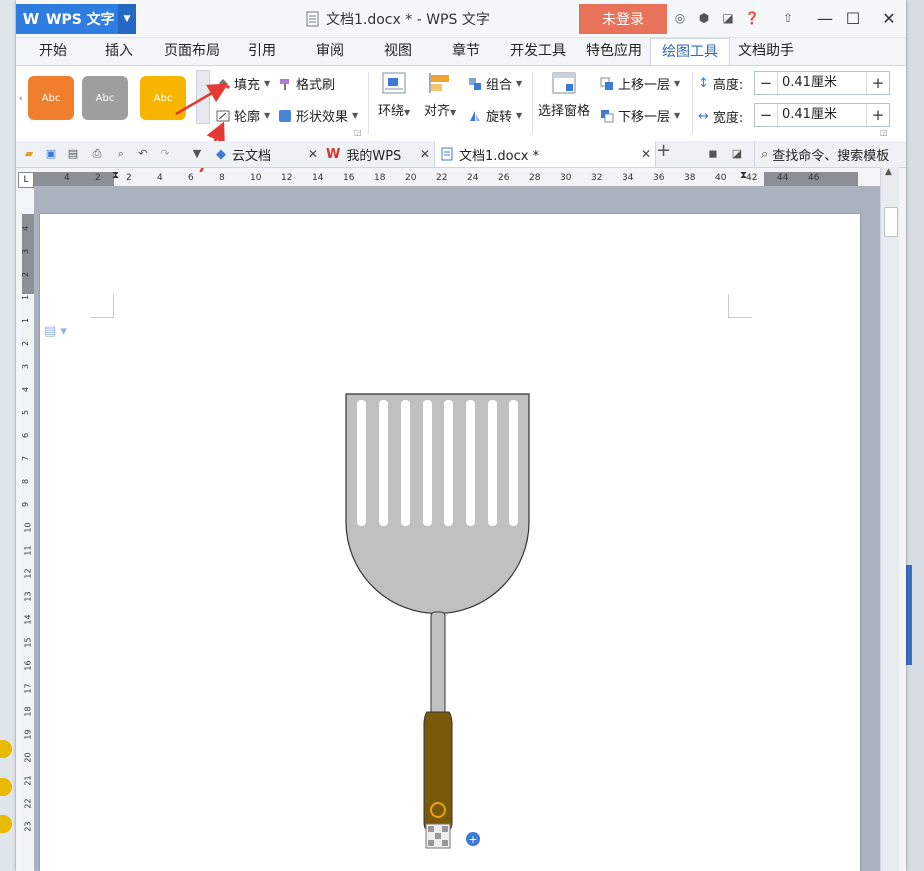  What do you see at coordinates (51, 154) in the screenshot?
I see `save-icon: ▣` at bounding box center [51, 154].